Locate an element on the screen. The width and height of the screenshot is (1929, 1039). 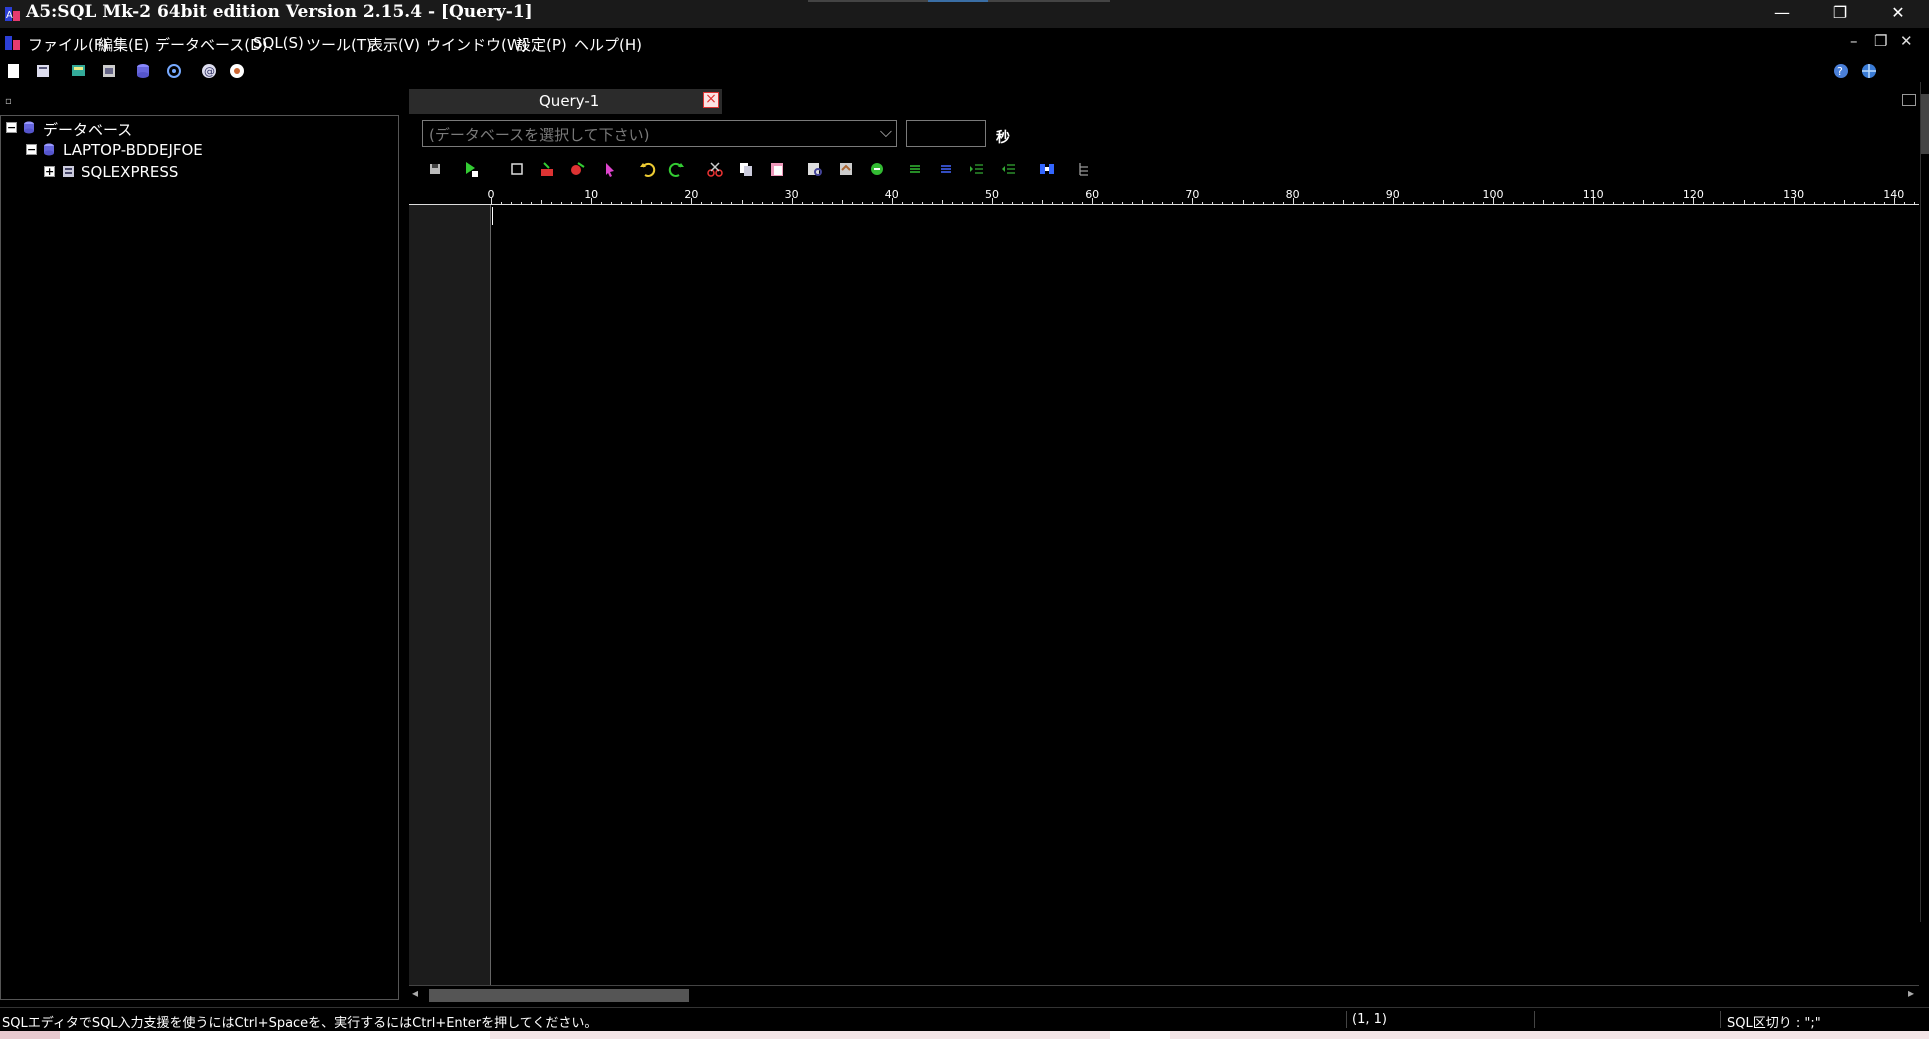
chevron-down-icon: ⌵ is located at coordinates (886, 132).